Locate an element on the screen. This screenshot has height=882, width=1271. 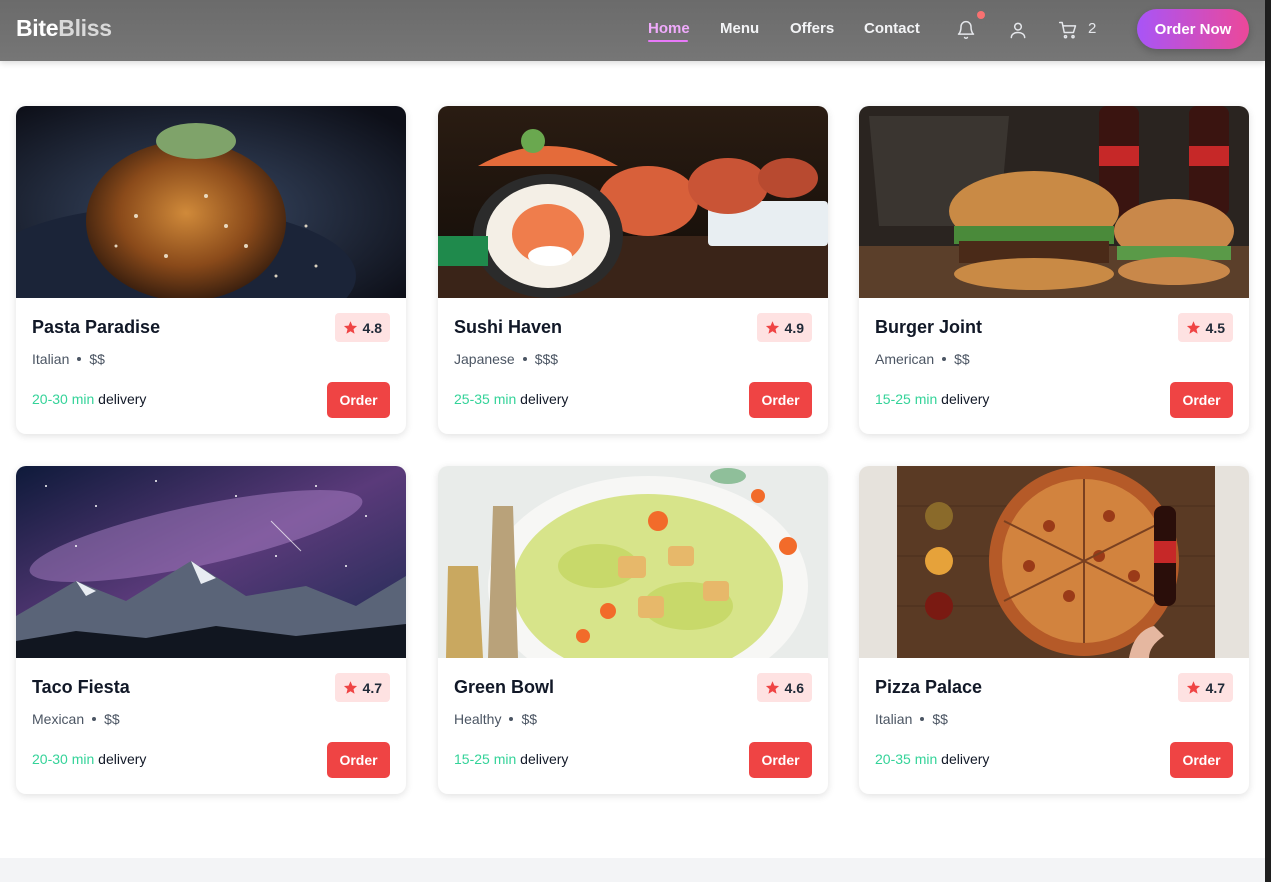
rating-badge: 4.9 is located at coordinates (784, 327).